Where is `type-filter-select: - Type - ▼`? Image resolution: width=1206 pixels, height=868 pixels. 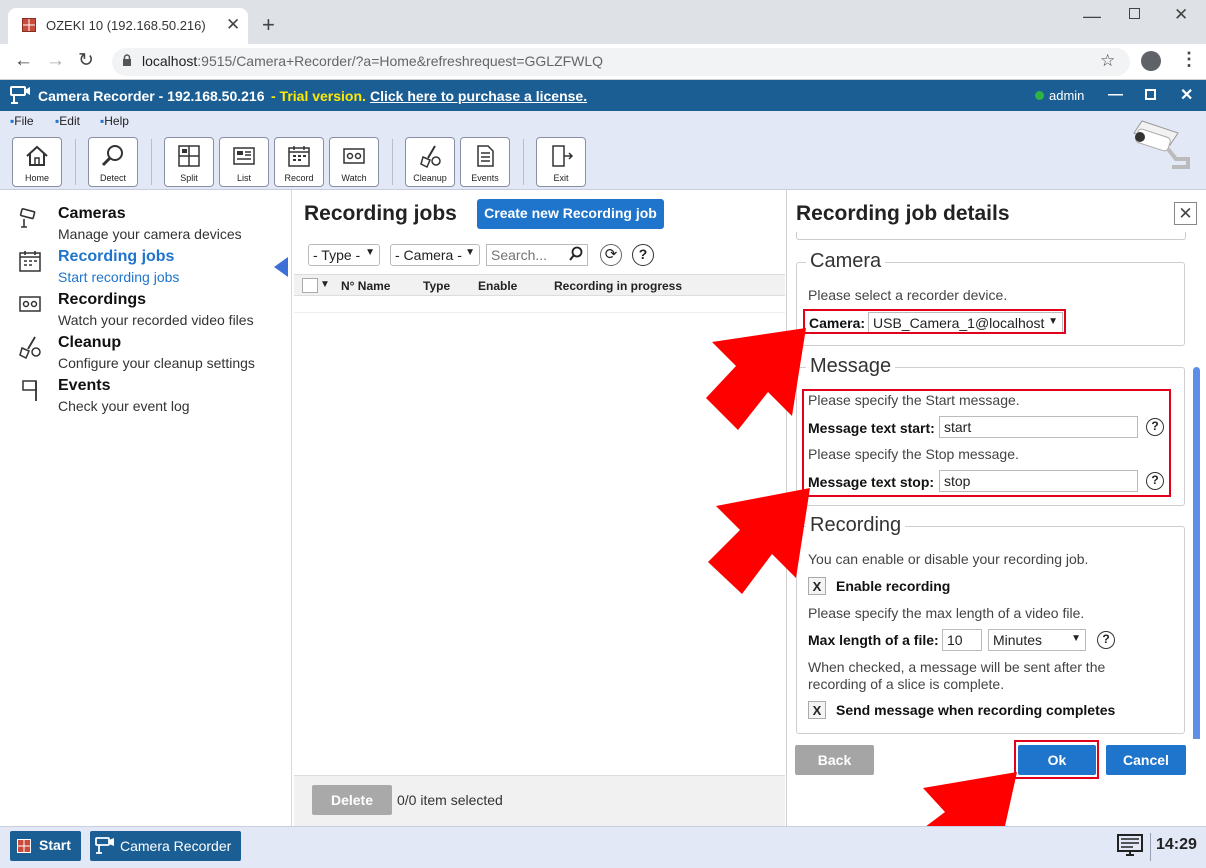 type-filter-select: - Type - ▼ is located at coordinates (344, 255).